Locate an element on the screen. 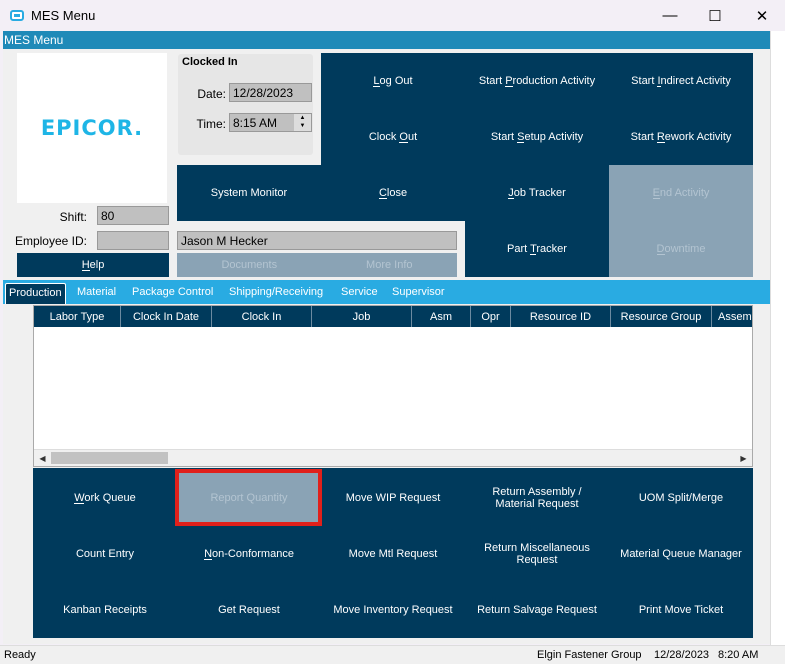 The width and height of the screenshot is (785, 664). uom-split-merge-button: UOM Split/Merge is located at coordinates (681, 498).